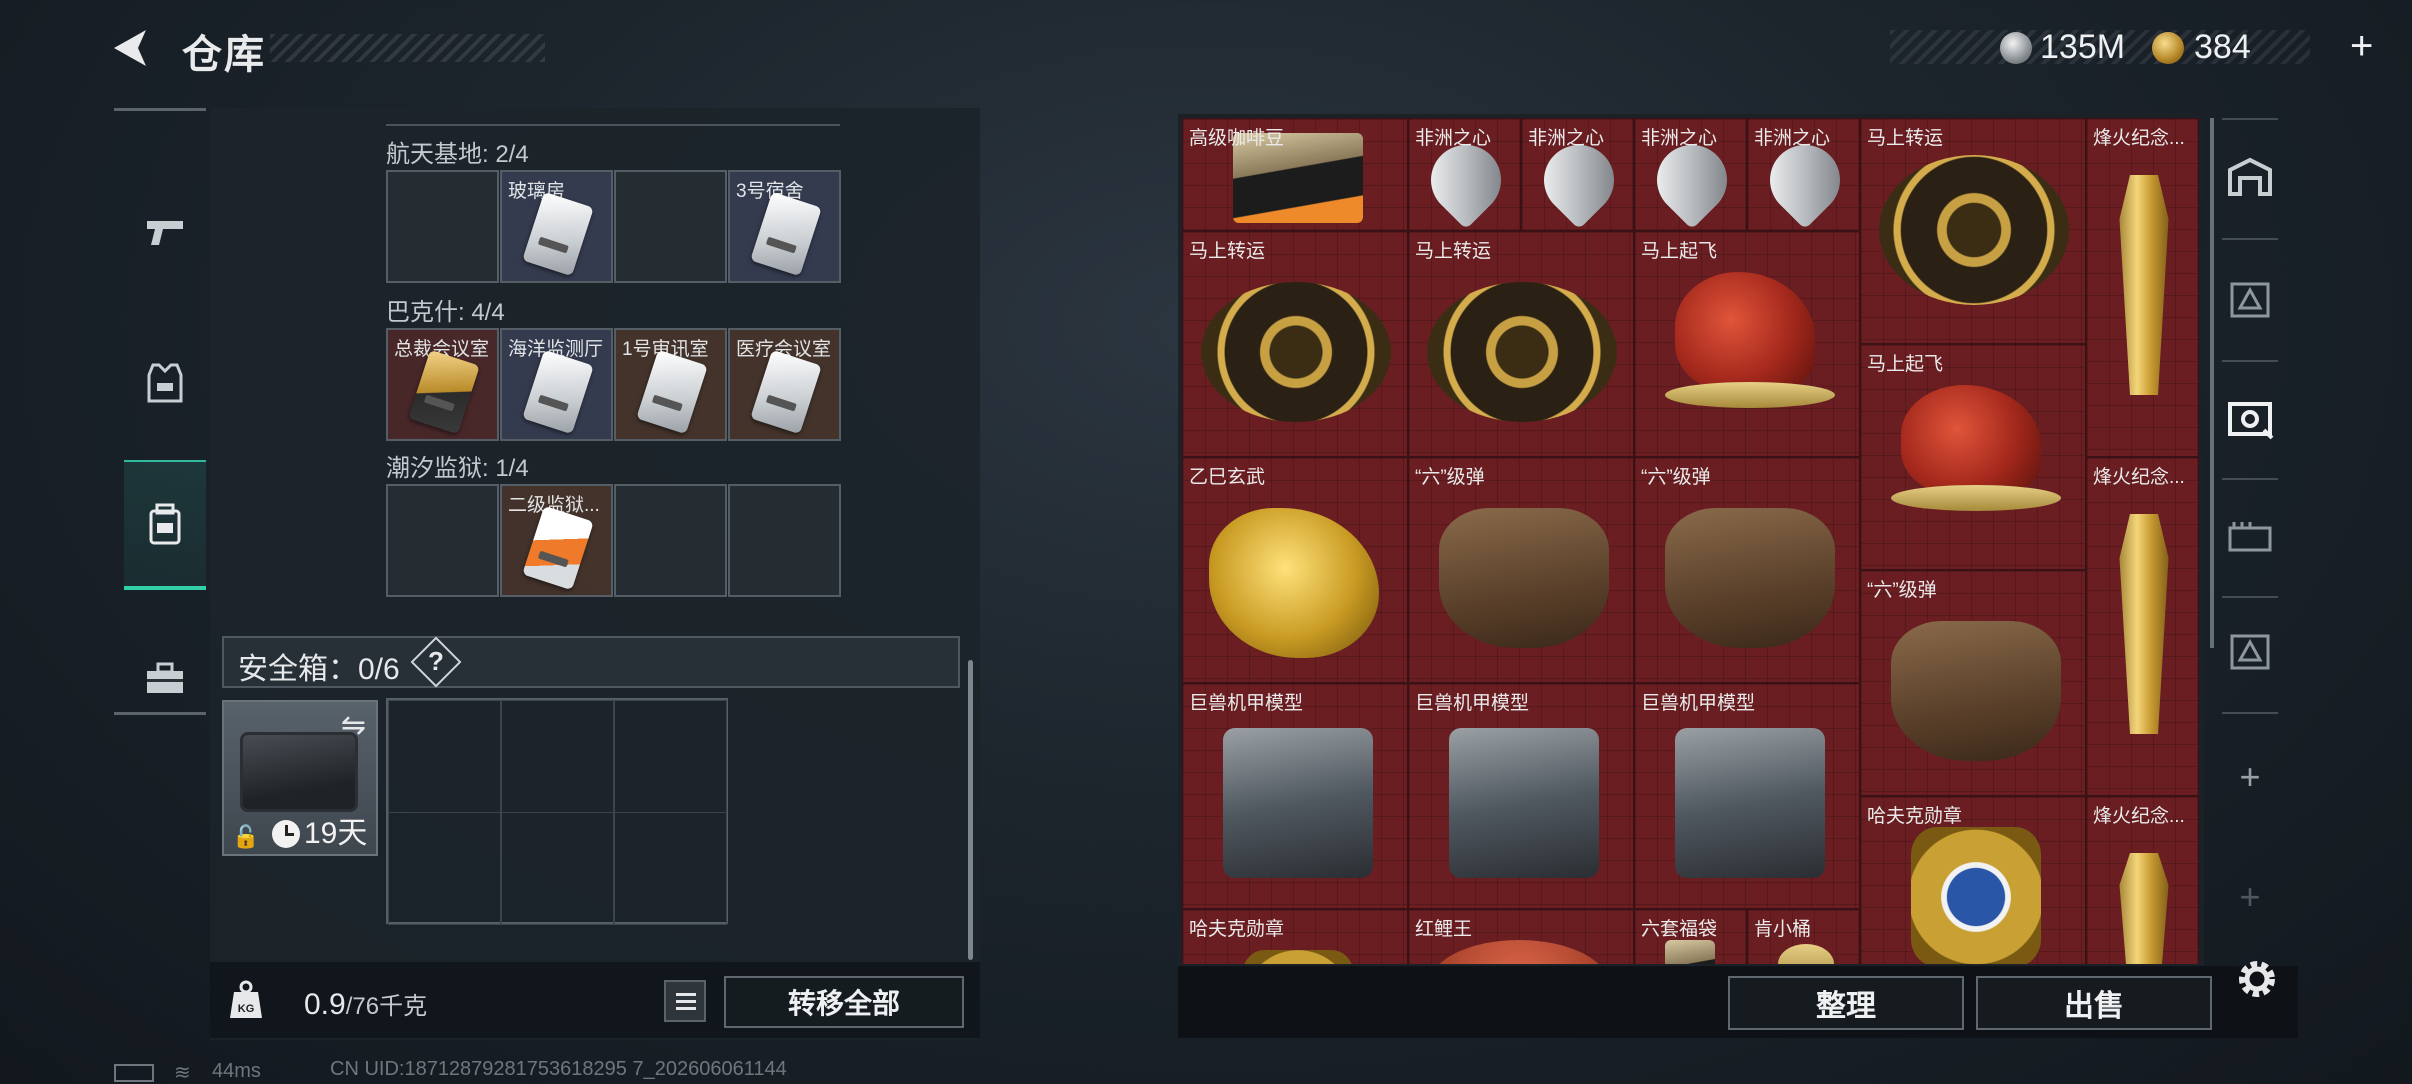 The height and width of the screenshot is (1084, 2412). I want to click on keycard-slot: 1号审讯室, so click(670, 384).